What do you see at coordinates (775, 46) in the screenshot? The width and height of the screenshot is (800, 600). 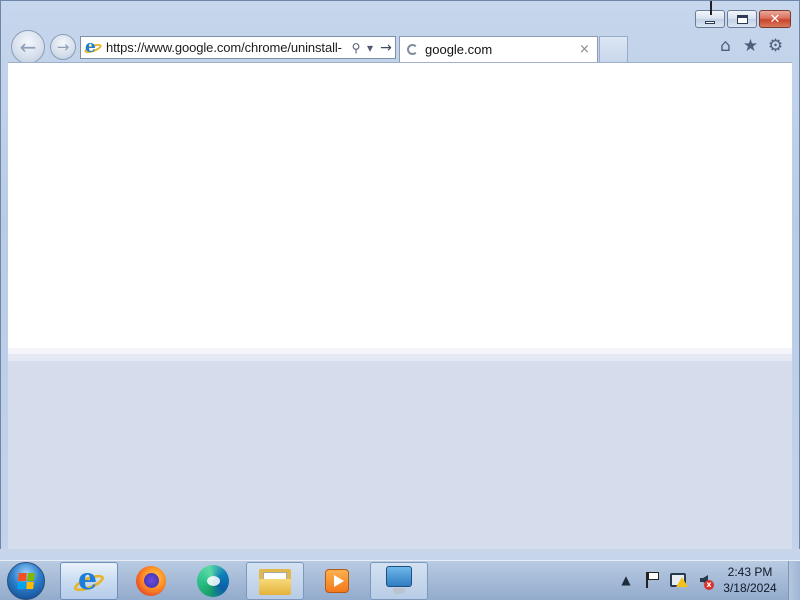 I see `tools-gear-icon: ⚙` at bounding box center [775, 46].